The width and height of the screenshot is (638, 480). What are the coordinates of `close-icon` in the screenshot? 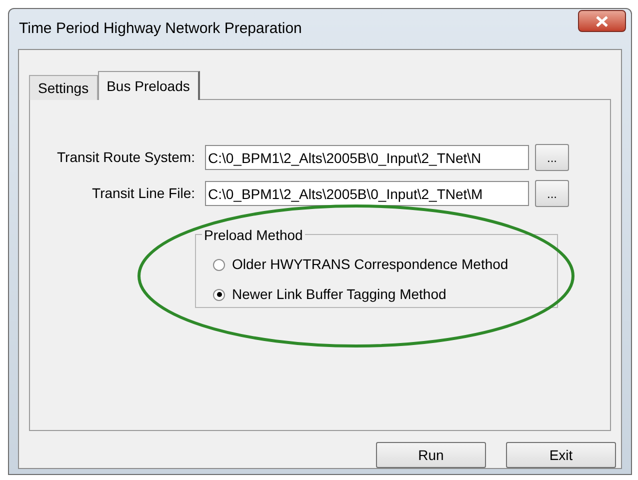 It's located at (602, 21).